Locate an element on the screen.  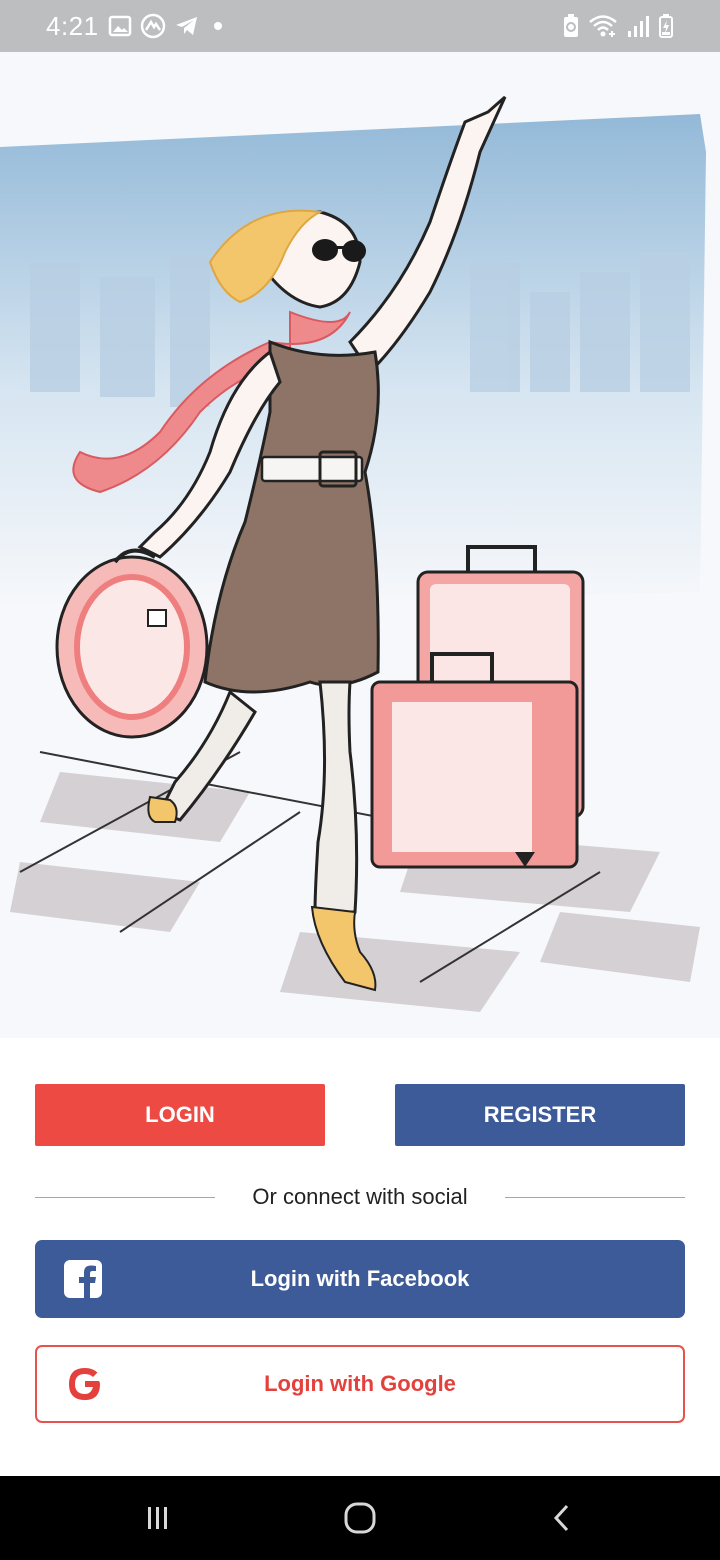
login-button-label: LOGIN is located at coordinates (180, 1114).